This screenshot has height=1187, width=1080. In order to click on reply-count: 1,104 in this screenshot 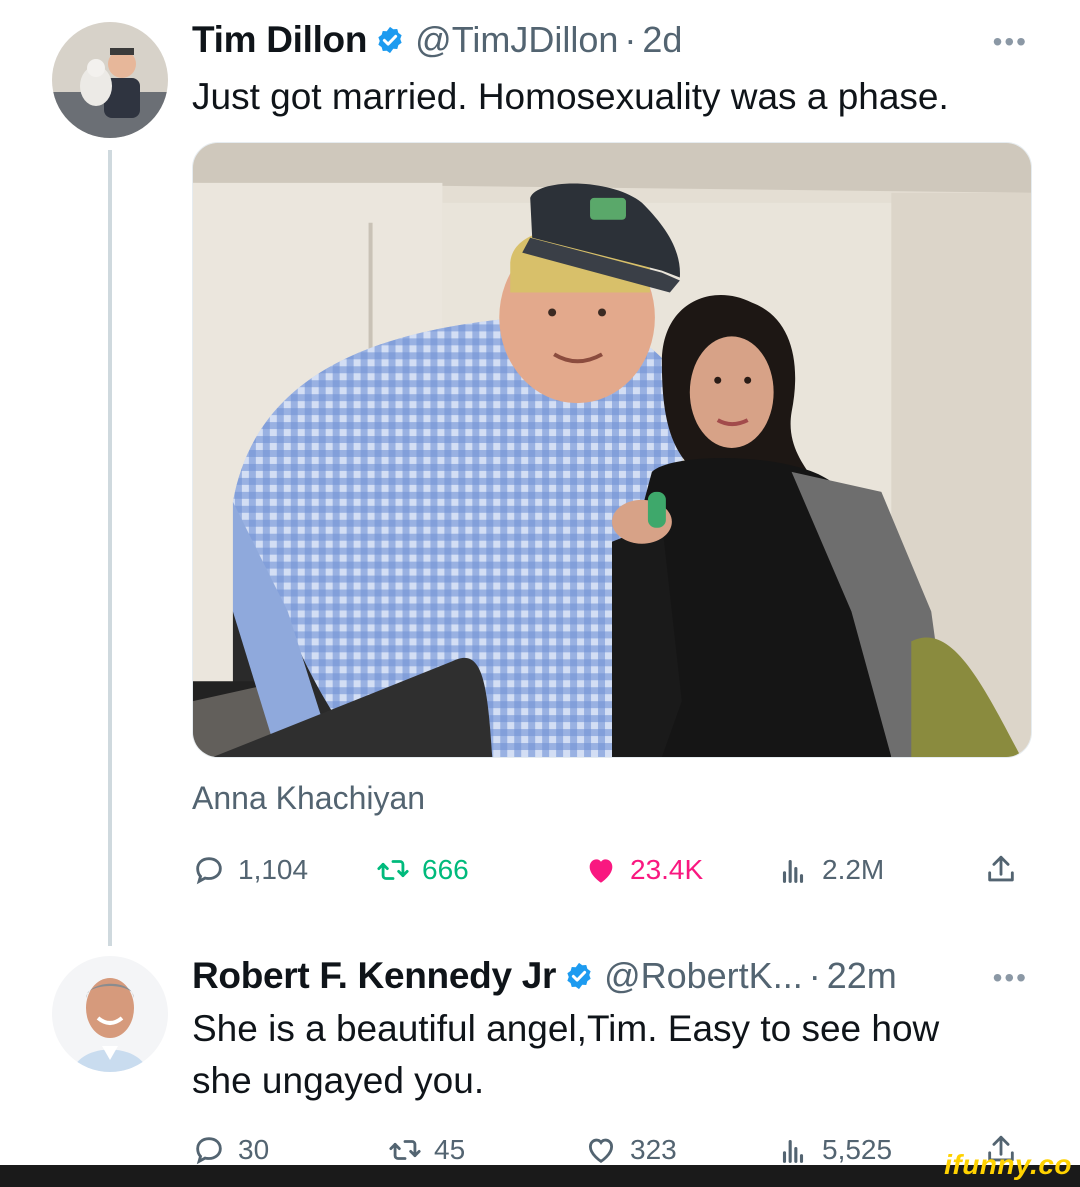, I will do `click(273, 869)`.